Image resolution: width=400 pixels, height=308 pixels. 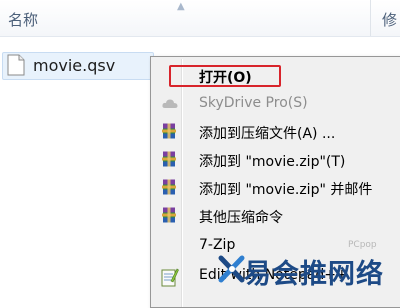 I want to click on menu-item-label: 添加到 "movie.zip"(T), so click(x=272, y=162).